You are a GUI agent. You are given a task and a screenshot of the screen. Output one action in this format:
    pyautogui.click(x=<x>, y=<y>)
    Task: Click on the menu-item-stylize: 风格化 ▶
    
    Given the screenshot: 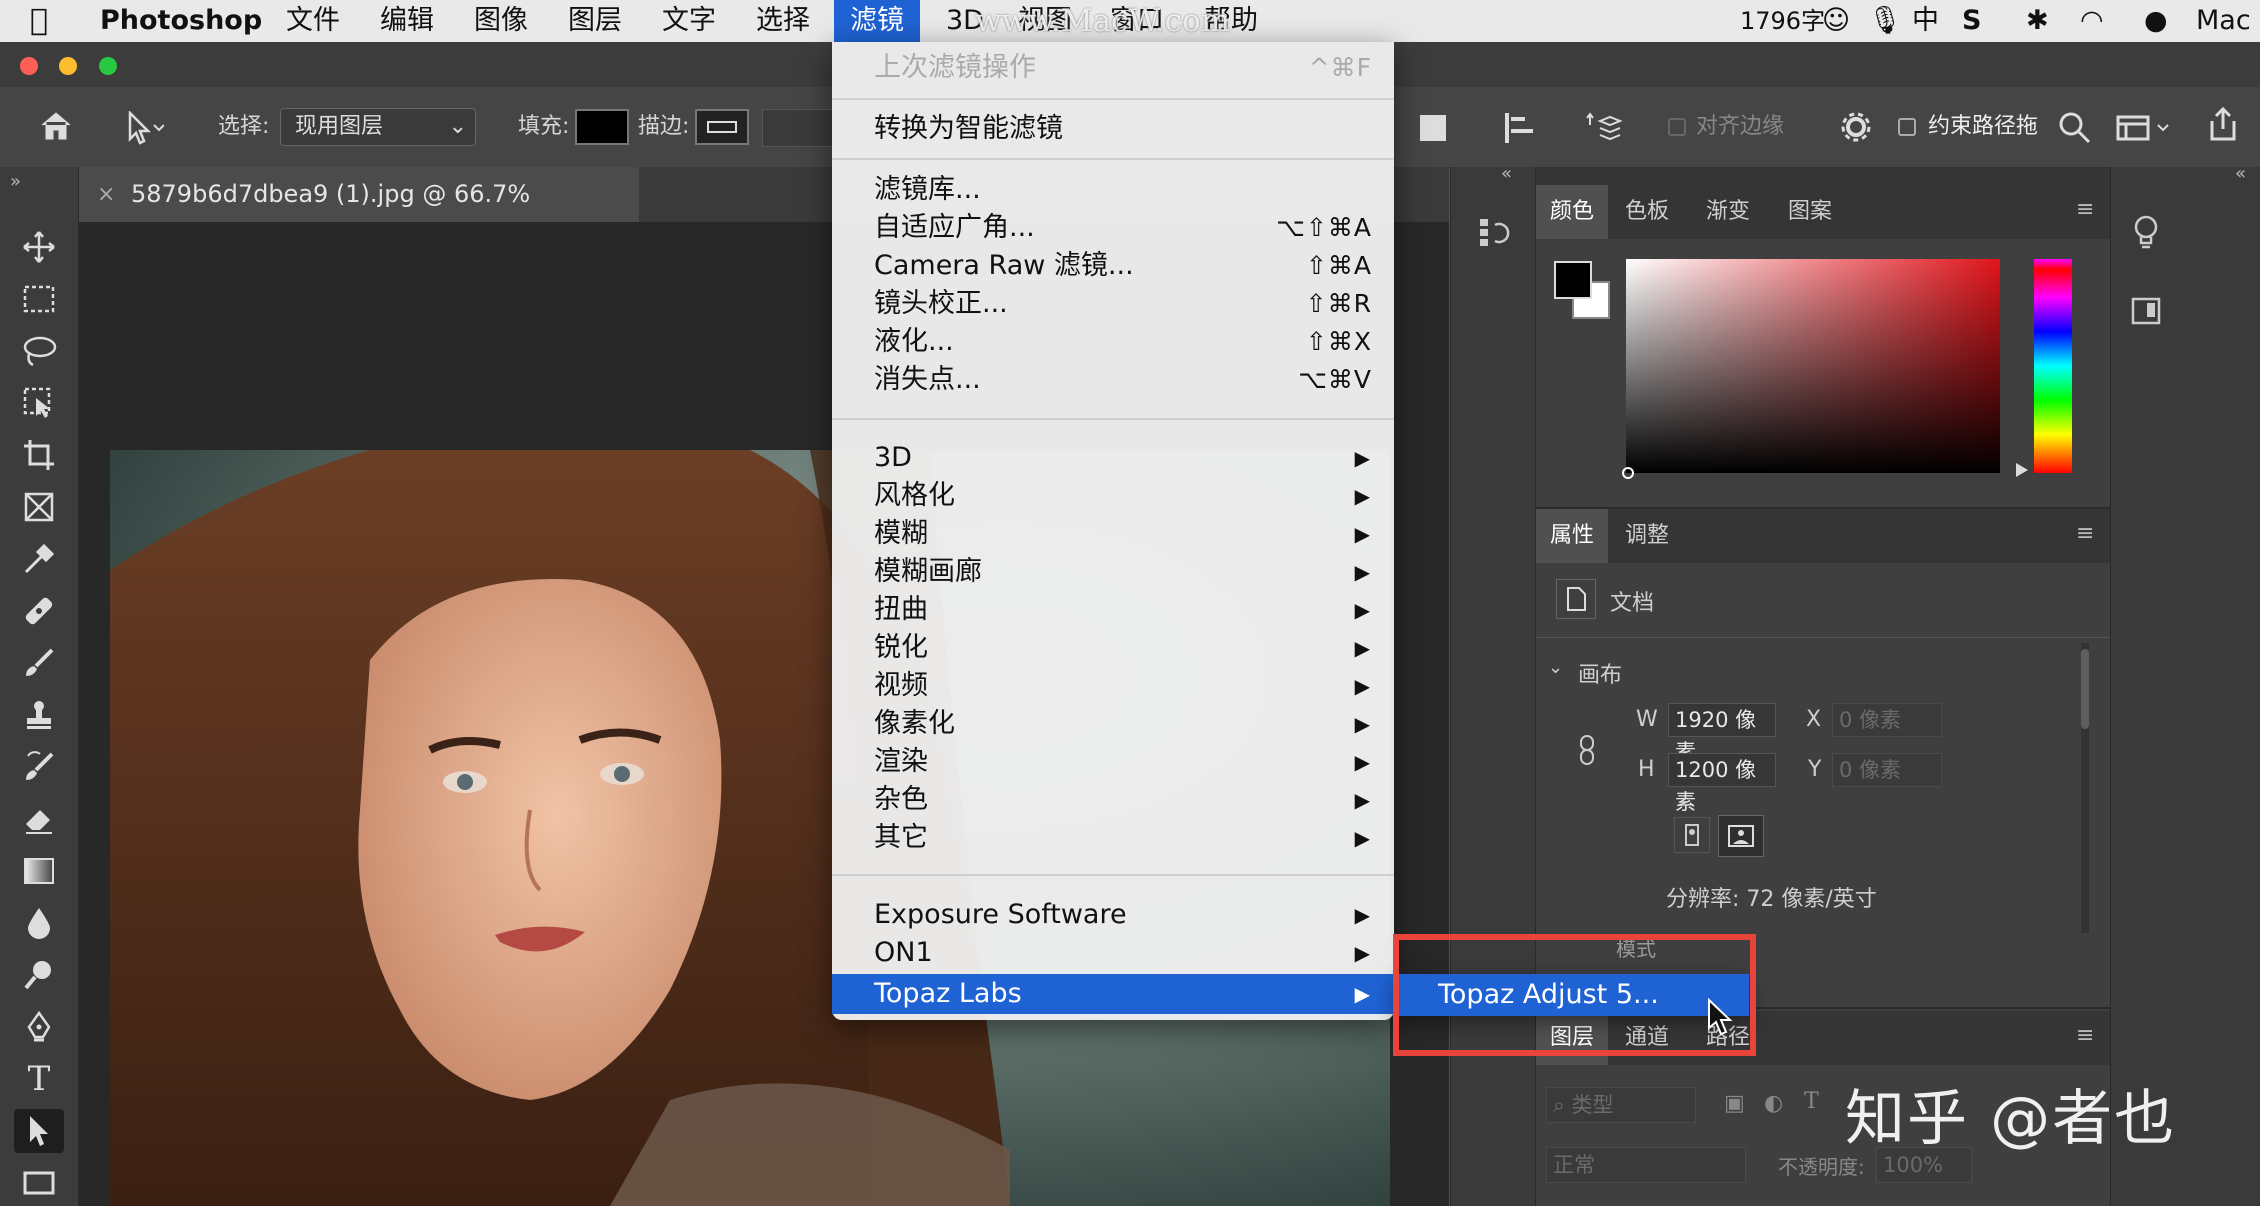 What is the action you would take?
    pyautogui.click(x=1113, y=496)
    